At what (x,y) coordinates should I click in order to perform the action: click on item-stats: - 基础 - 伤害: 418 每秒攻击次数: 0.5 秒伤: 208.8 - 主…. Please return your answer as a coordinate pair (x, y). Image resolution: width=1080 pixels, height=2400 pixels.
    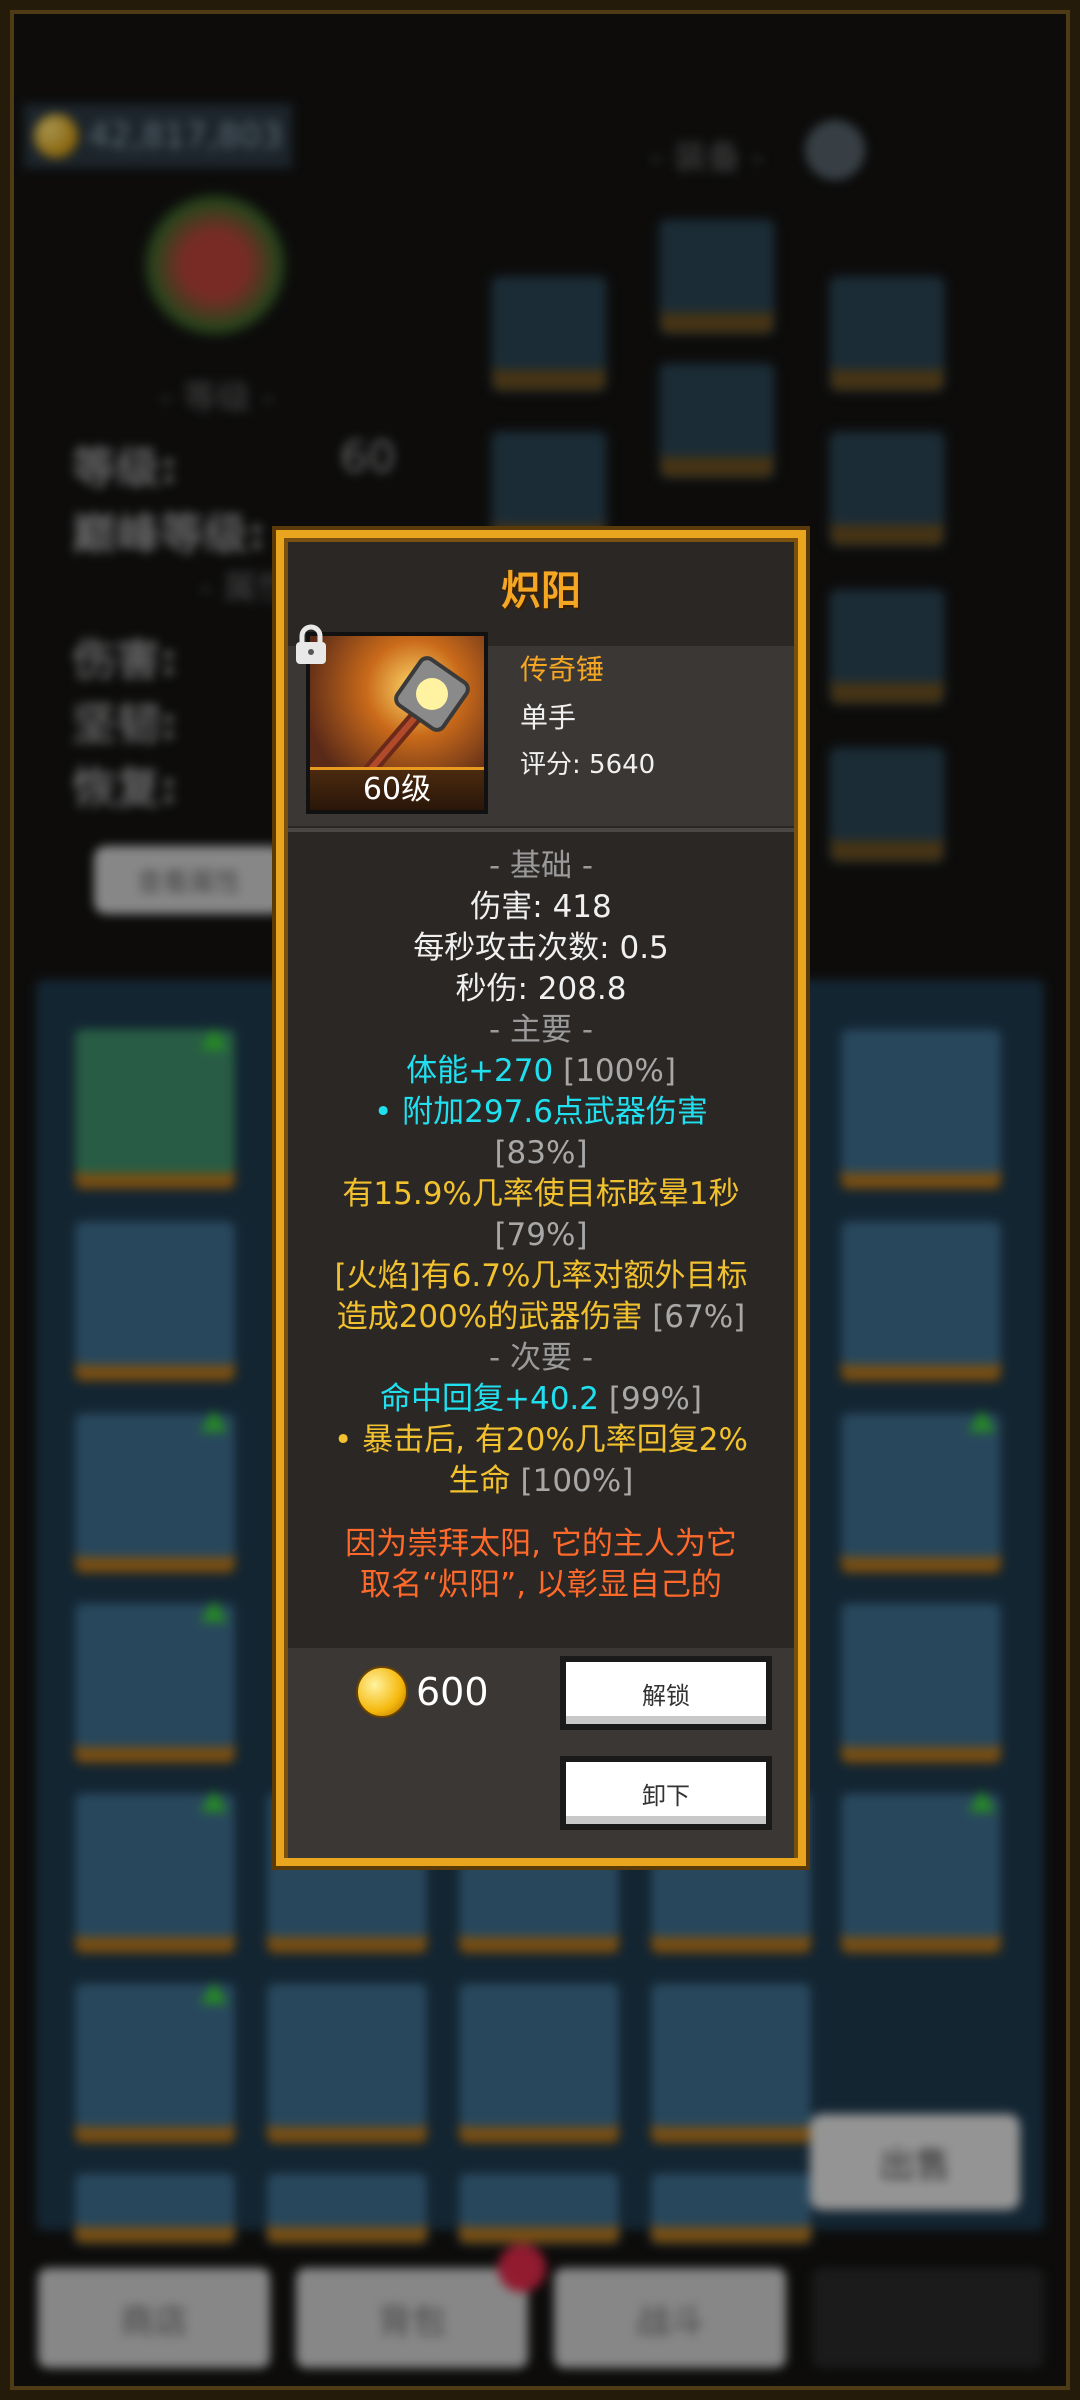
    Looking at the image, I should click on (541, 1226).